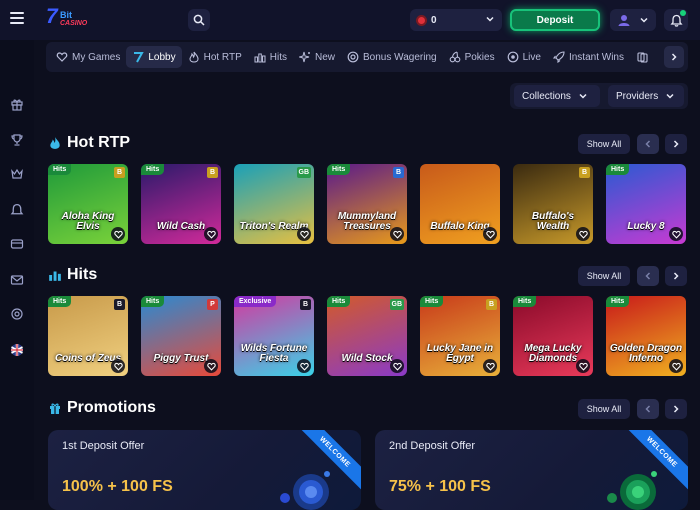 The height and width of the screenshot is (510, 700). Describe the element at coordinates (88, 336) in the screenshot. I see `game-tile: Coins of Zeus Hits B` at that location.